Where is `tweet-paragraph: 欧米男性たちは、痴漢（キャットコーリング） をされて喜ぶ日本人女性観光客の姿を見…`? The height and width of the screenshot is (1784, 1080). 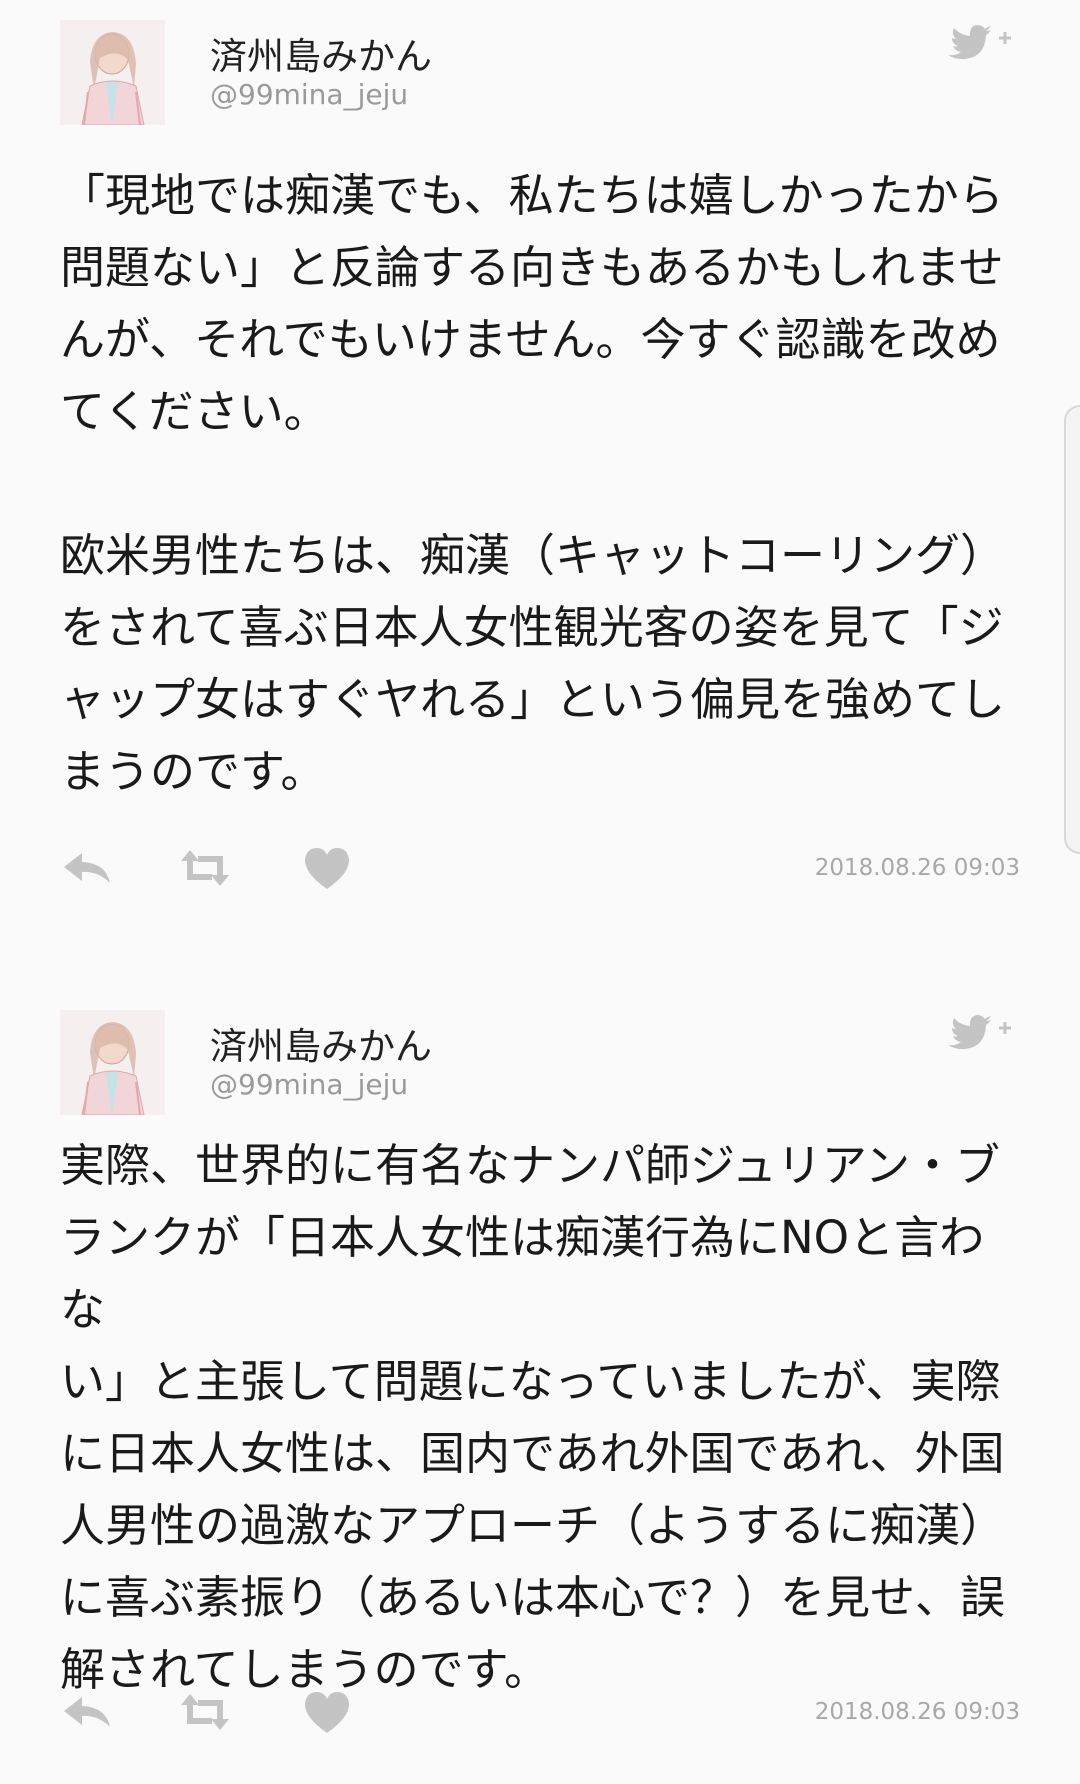 tweet-paragraph: 欧米男性たちは、痴漢（キャットコーリング） をされて喜ぶ日本人女性観光客の姿を見… is located at coordinates (533, 663).